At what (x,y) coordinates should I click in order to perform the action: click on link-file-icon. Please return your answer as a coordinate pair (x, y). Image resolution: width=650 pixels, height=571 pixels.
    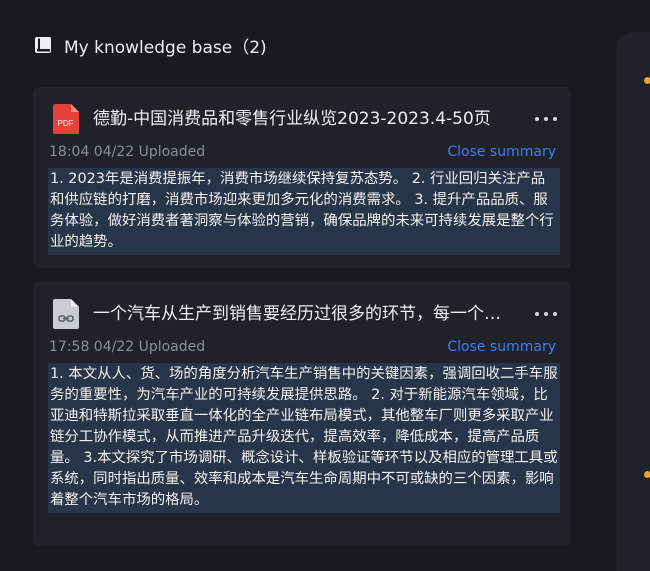
    Looking at the image, I should click on (66, 314).